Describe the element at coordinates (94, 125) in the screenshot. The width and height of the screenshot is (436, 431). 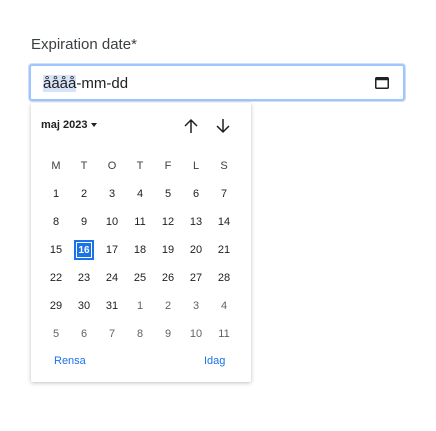
I see `caret-down-icon` at that location.